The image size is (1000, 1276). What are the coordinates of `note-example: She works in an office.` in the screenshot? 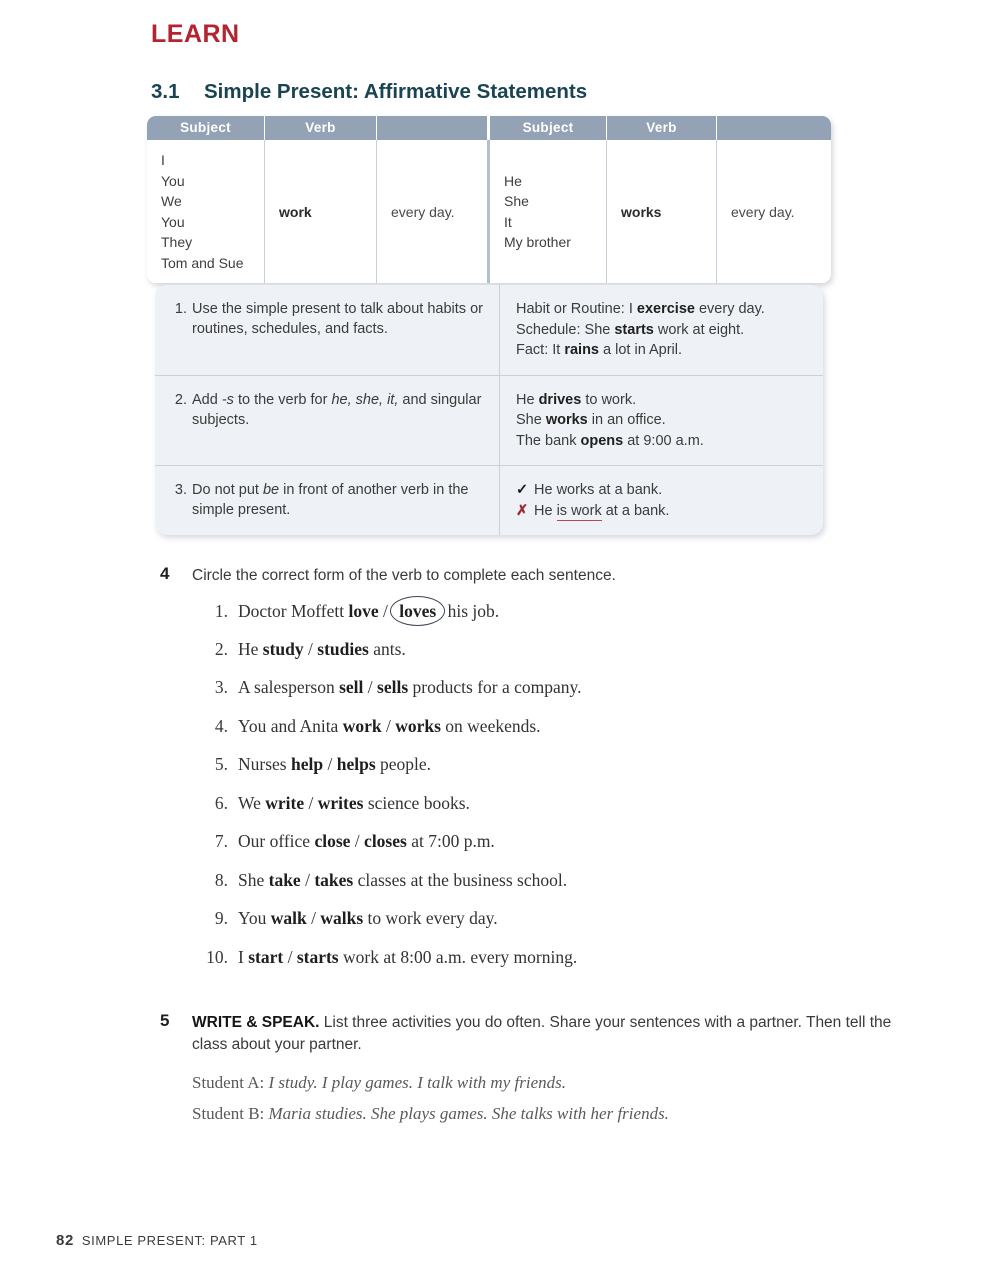 It's located at (664, 420).